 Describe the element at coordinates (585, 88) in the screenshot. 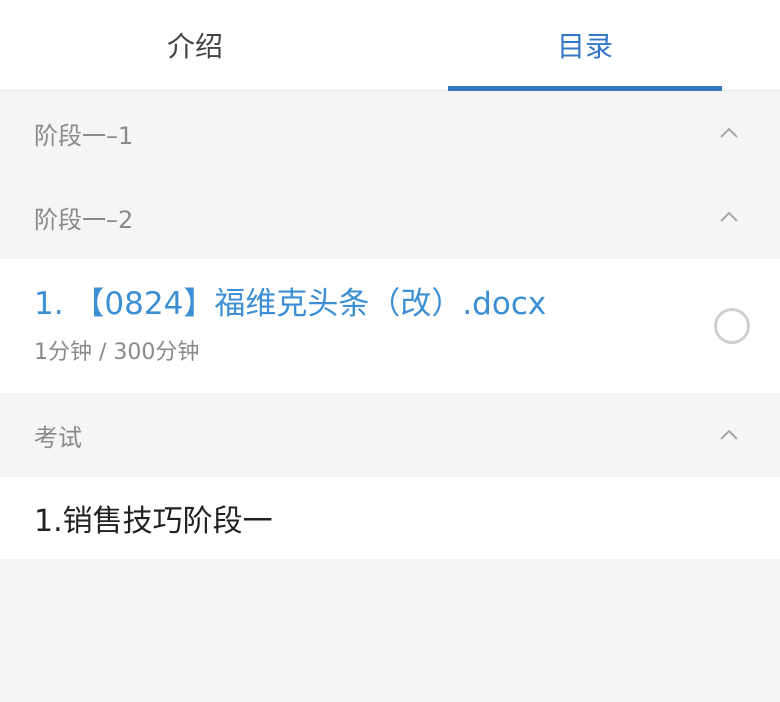

I see `active-tab-indicator` at that location.